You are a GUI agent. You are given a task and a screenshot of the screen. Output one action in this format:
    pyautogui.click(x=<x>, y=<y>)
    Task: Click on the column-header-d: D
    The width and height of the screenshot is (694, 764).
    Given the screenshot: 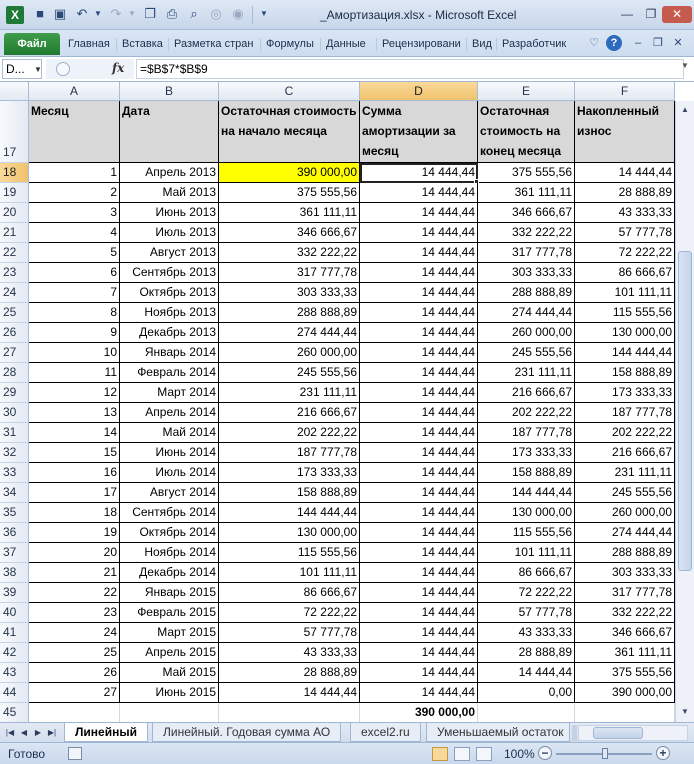 What is the action you would take?
    pyautogui.click(x=419, y=91)
    